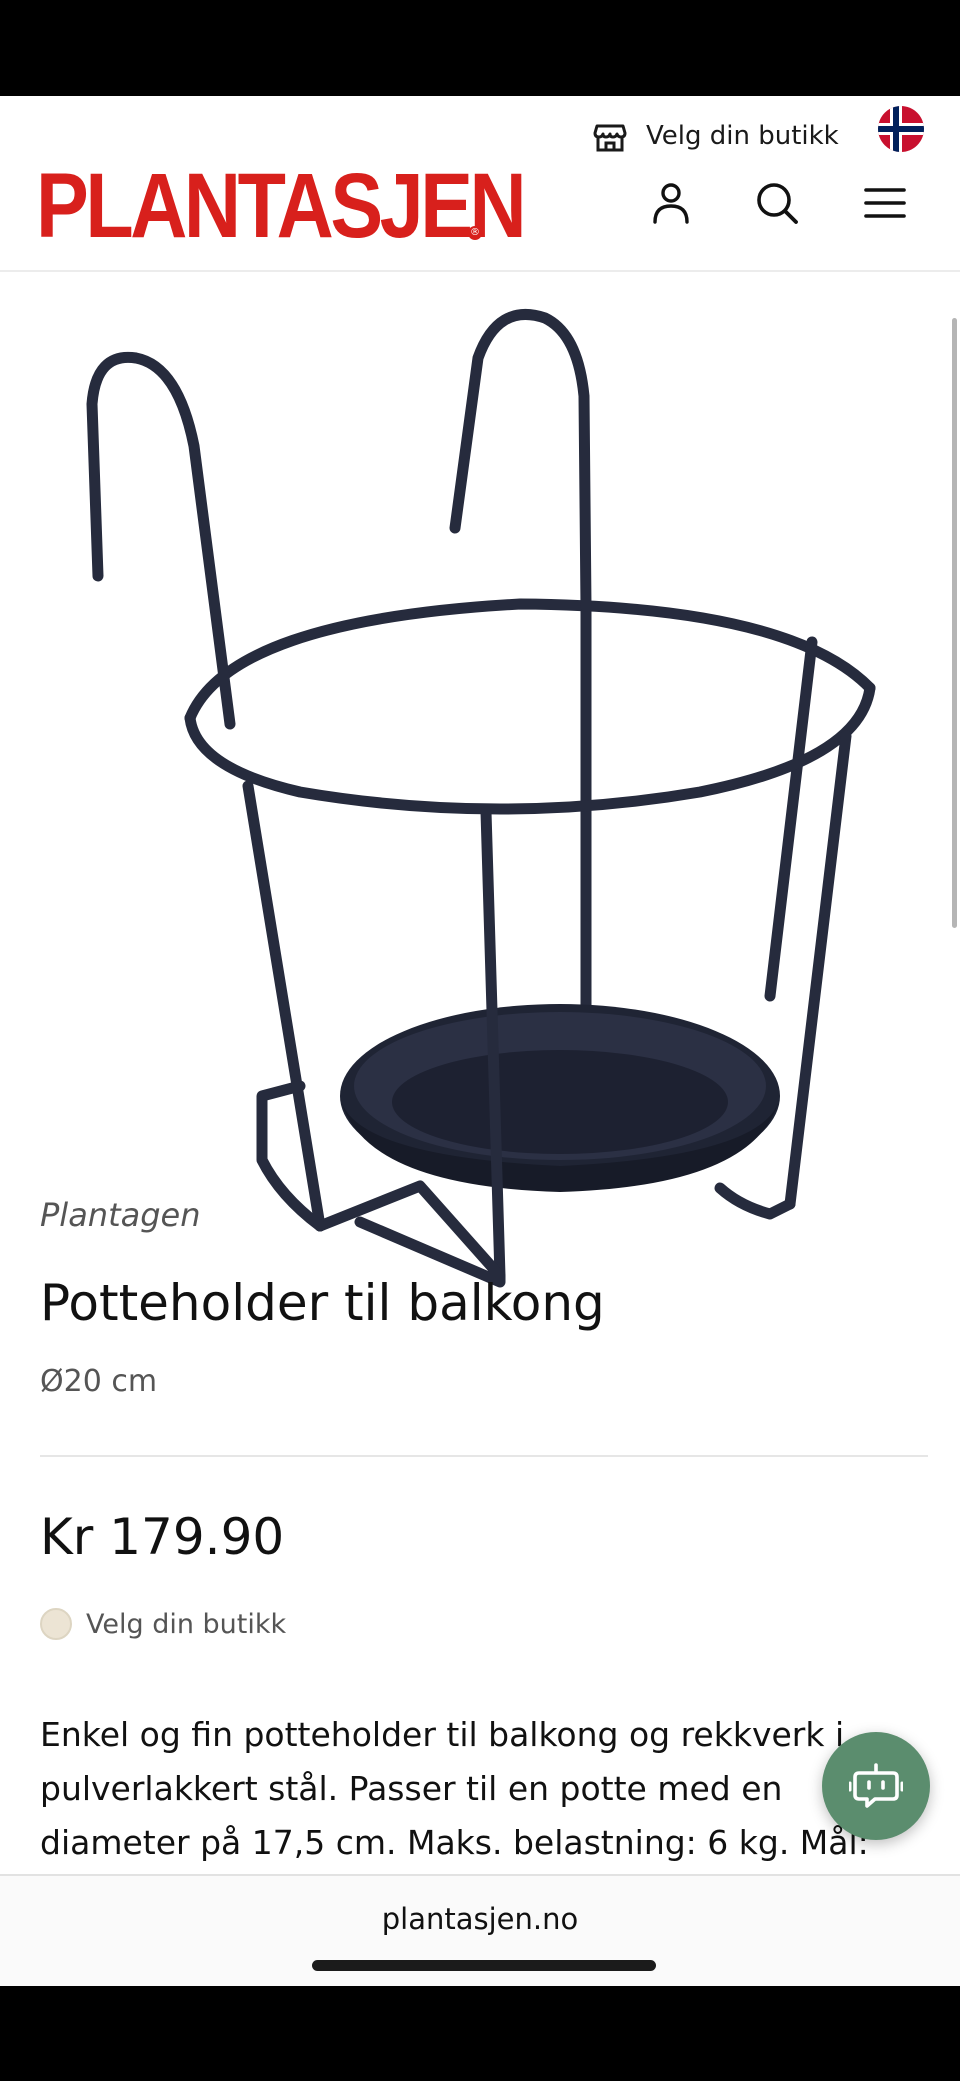  Describe the element at coordinates (322, 1303) in the screenshot. I see `product-title: Potteholder til balkong` at that location.